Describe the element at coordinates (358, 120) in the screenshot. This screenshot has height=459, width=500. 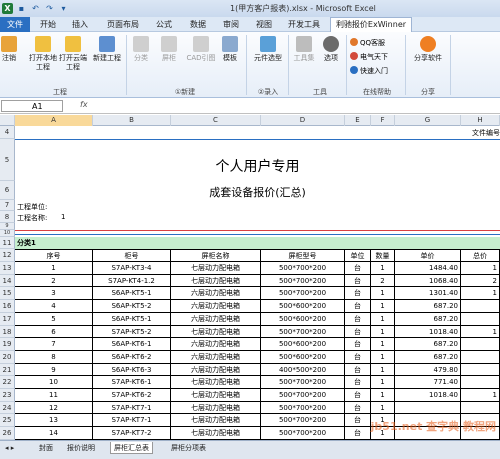
I see `column-header-e: E` at that location.